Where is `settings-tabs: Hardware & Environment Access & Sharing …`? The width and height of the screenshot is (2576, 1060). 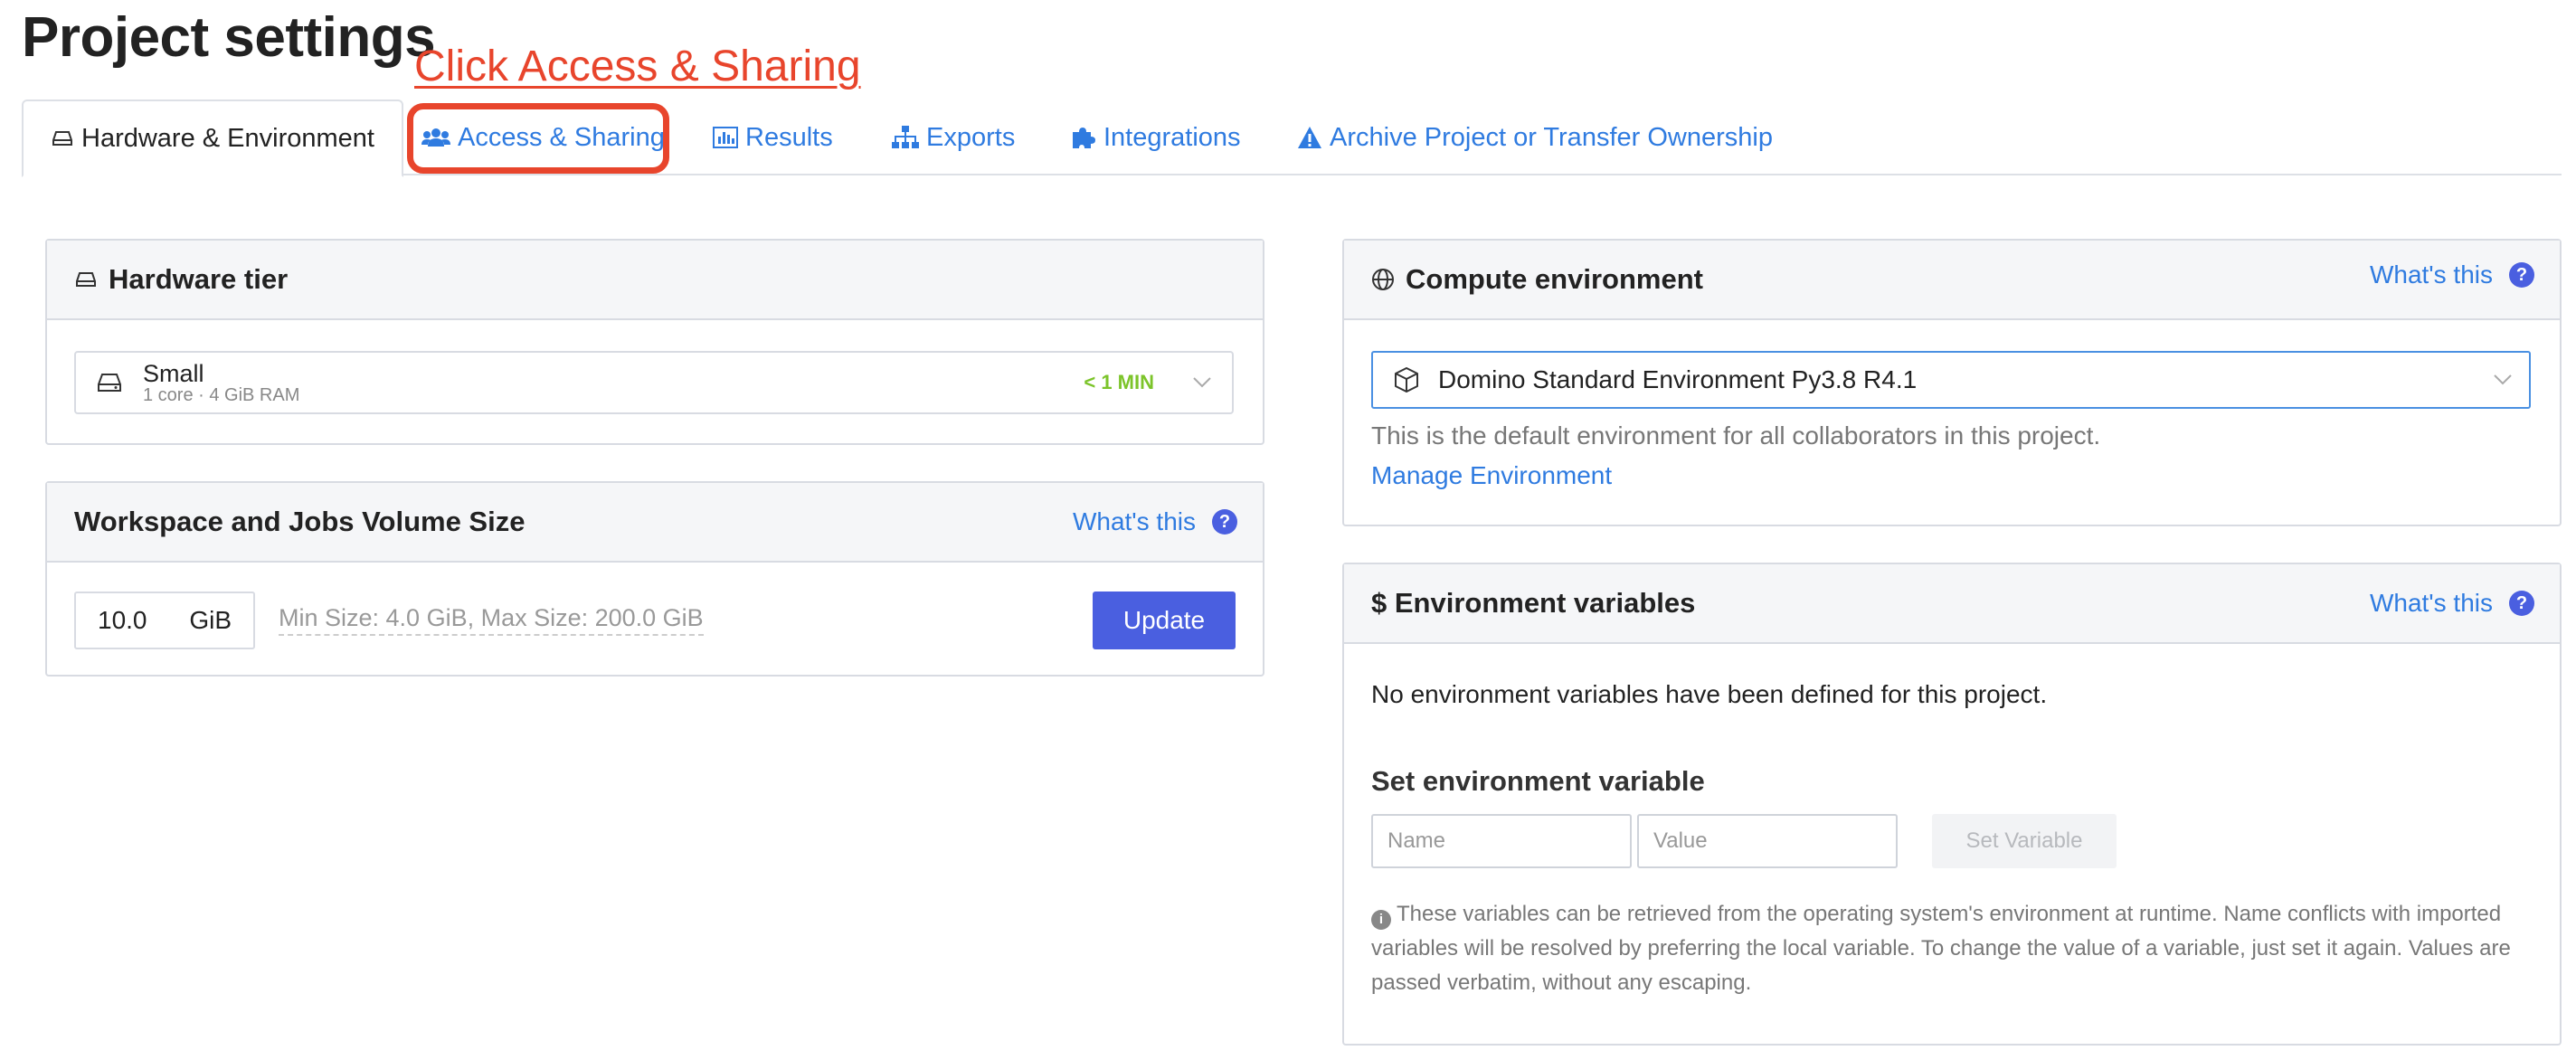
settings-tabs: Hardware & Environment Access & Sharing … is located at coordinates (1292, 138).